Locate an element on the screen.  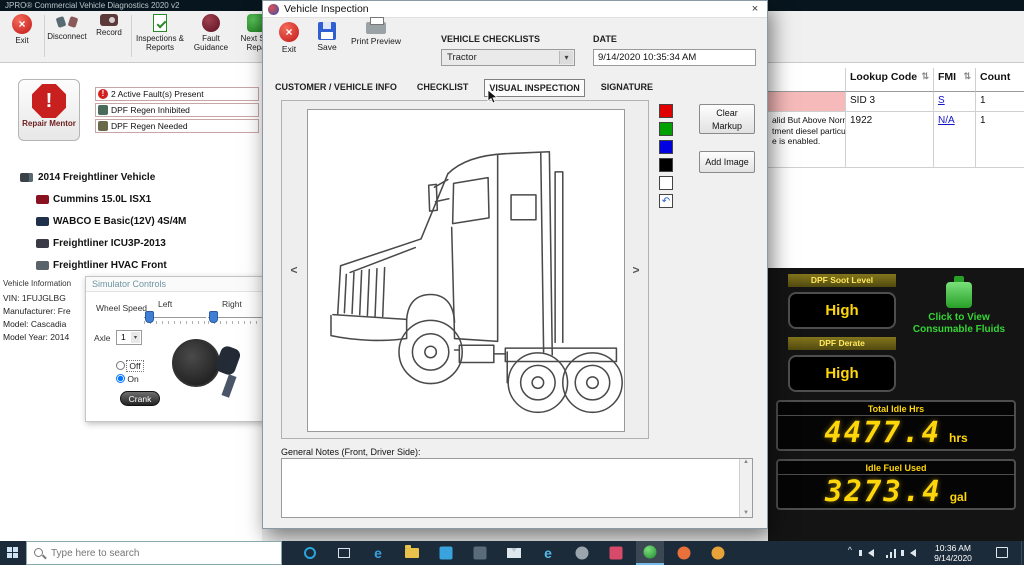
exit-button: × Exit is located at coordinates (22, 29).